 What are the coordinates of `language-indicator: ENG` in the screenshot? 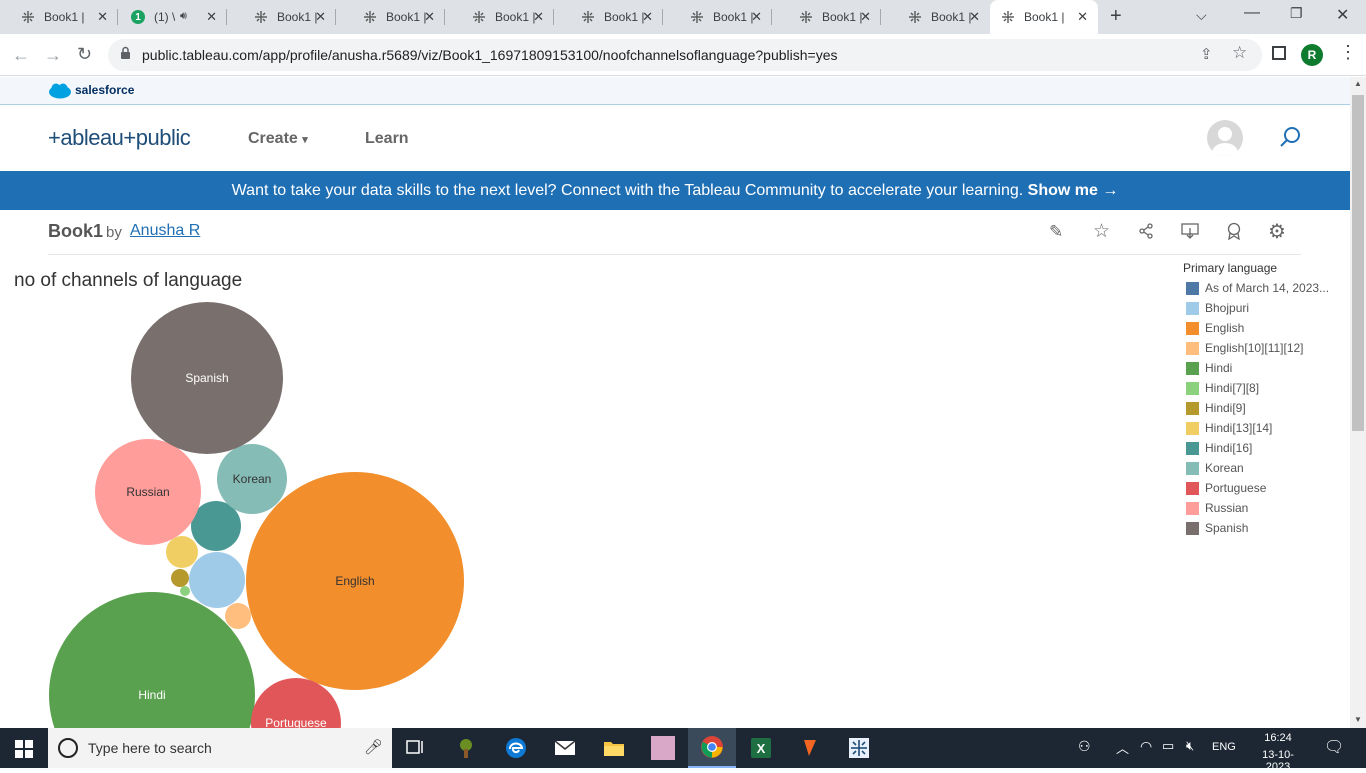 It's located at (1224, 747).